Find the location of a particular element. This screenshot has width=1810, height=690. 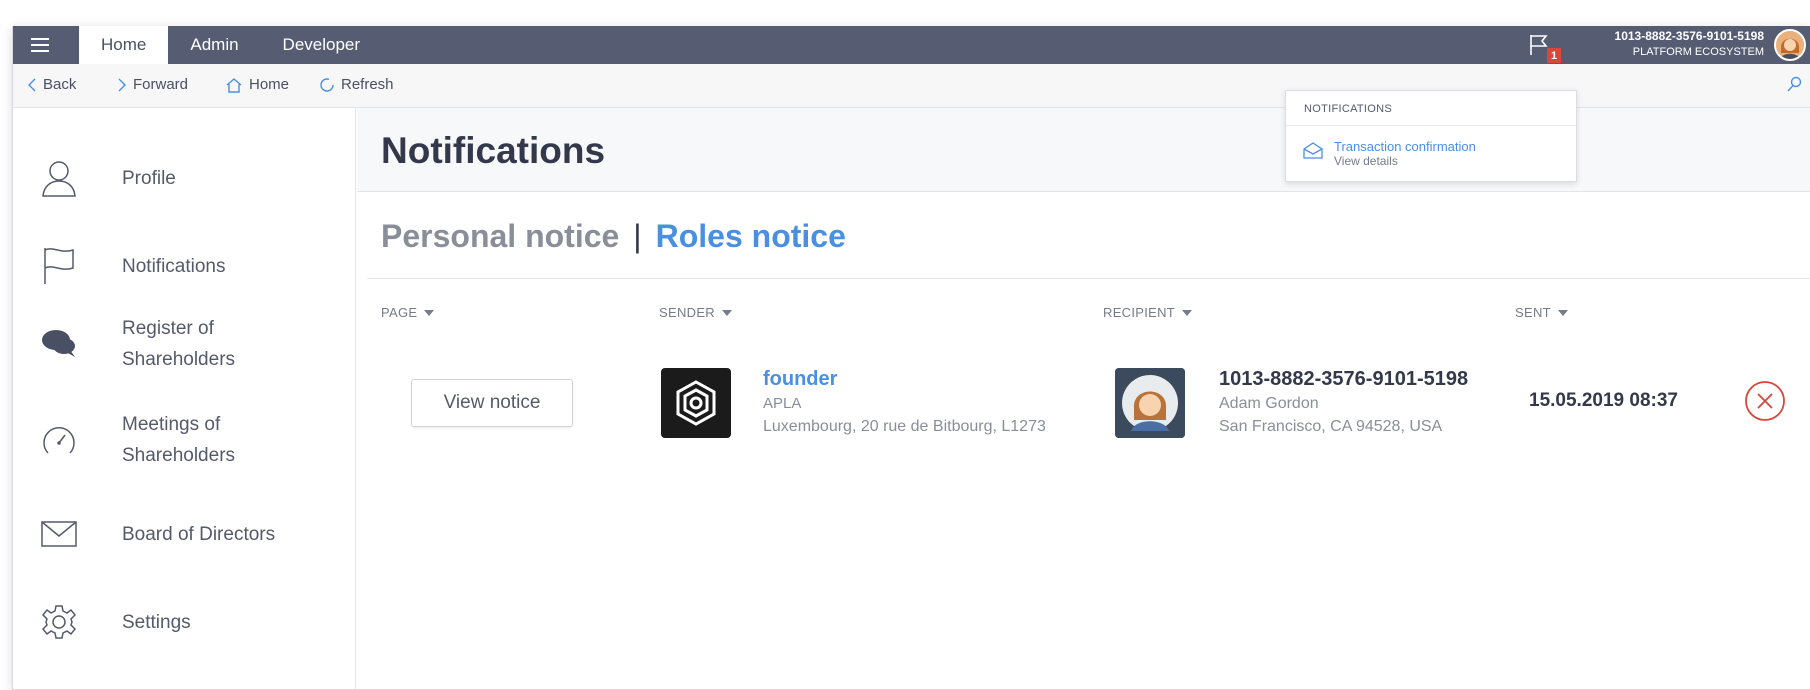

home-button: Home is located at coordinates (257, 84).